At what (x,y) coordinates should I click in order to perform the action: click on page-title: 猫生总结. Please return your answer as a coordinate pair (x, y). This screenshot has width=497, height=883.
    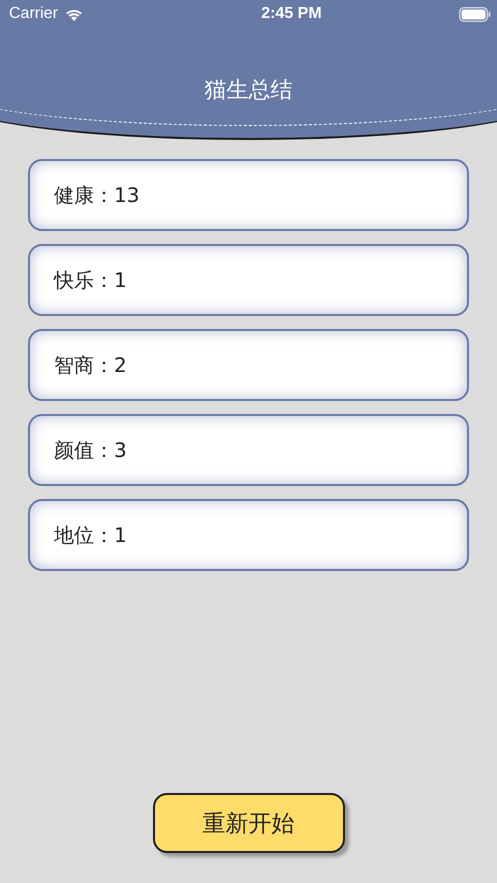
    Looking at the image, I should click on (249, 91).